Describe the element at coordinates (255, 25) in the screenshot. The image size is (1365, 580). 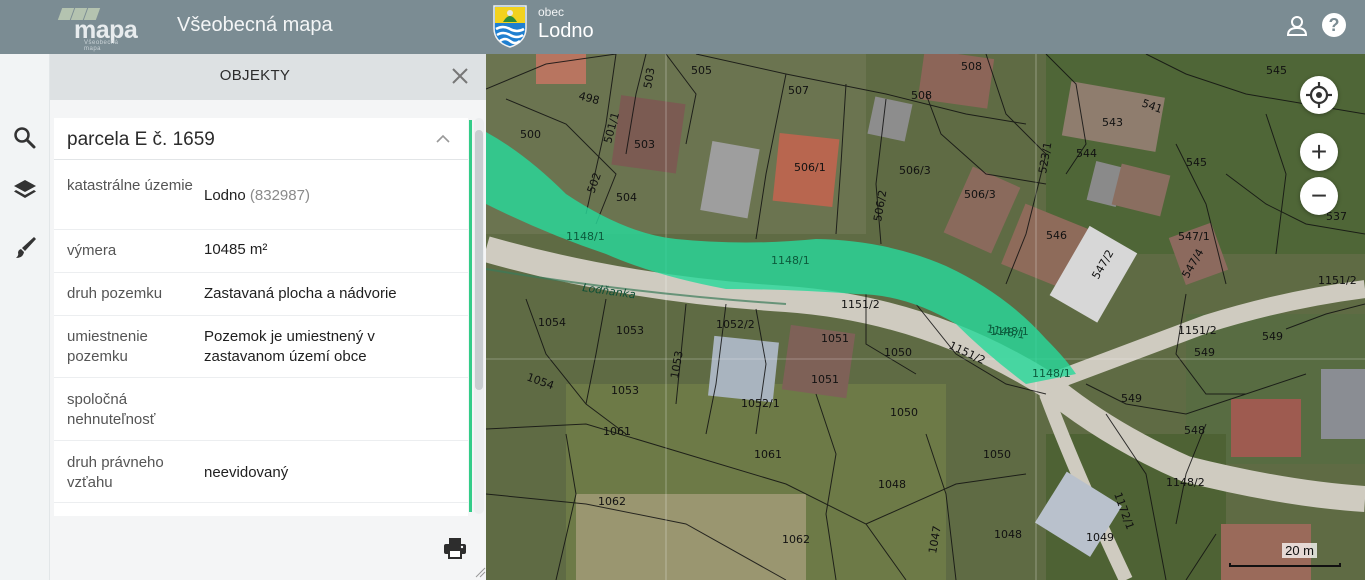
I see `app-title: Všeobecná mapa` at that location.